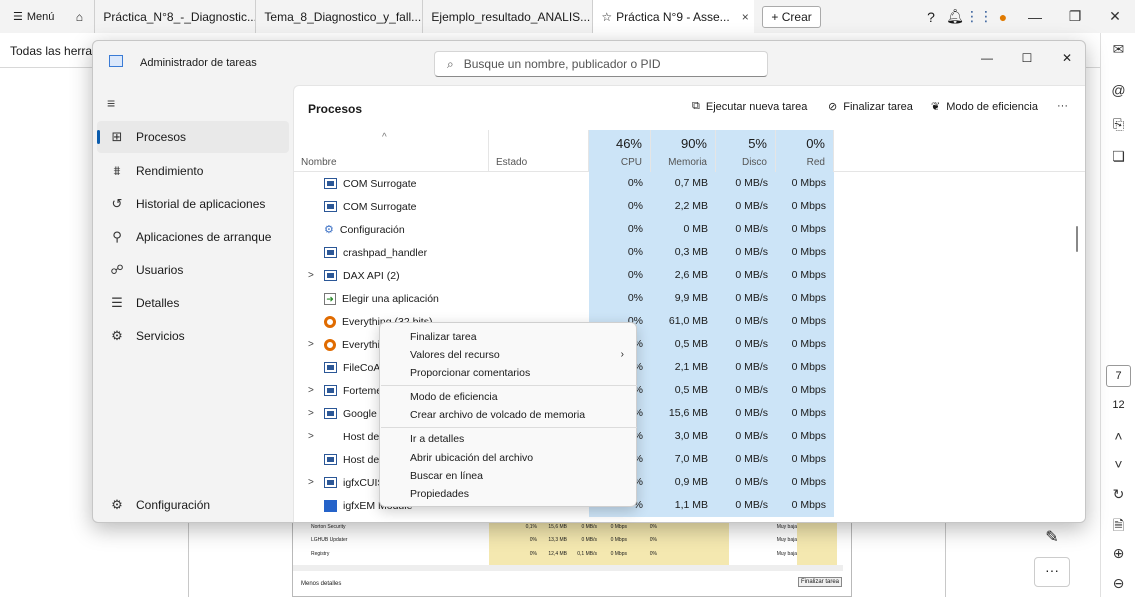 The height and width of the screenshot is (597, 1135). Describe the element at coordinates (689, 229) in the screenshot. I see `table-row: ⚙ Configuración 0% 0 MB 0 MB/s 0 Mbps` at that location.